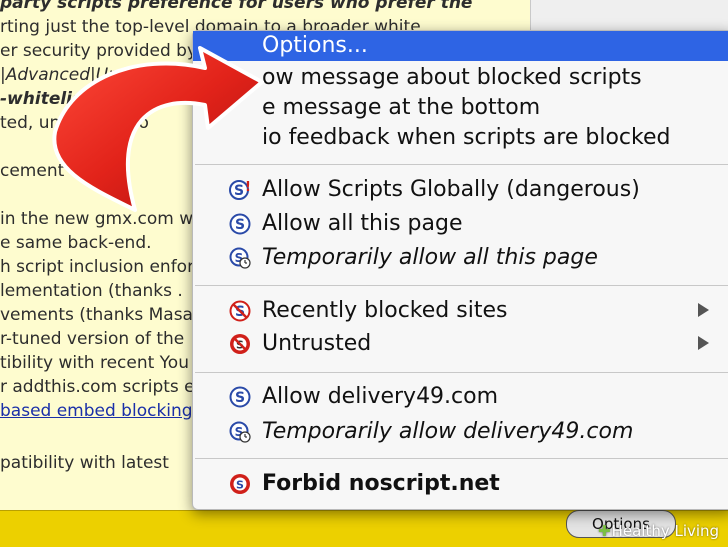  I want to click on menu-item-label: Recently blocked sites, so click(385, 310).